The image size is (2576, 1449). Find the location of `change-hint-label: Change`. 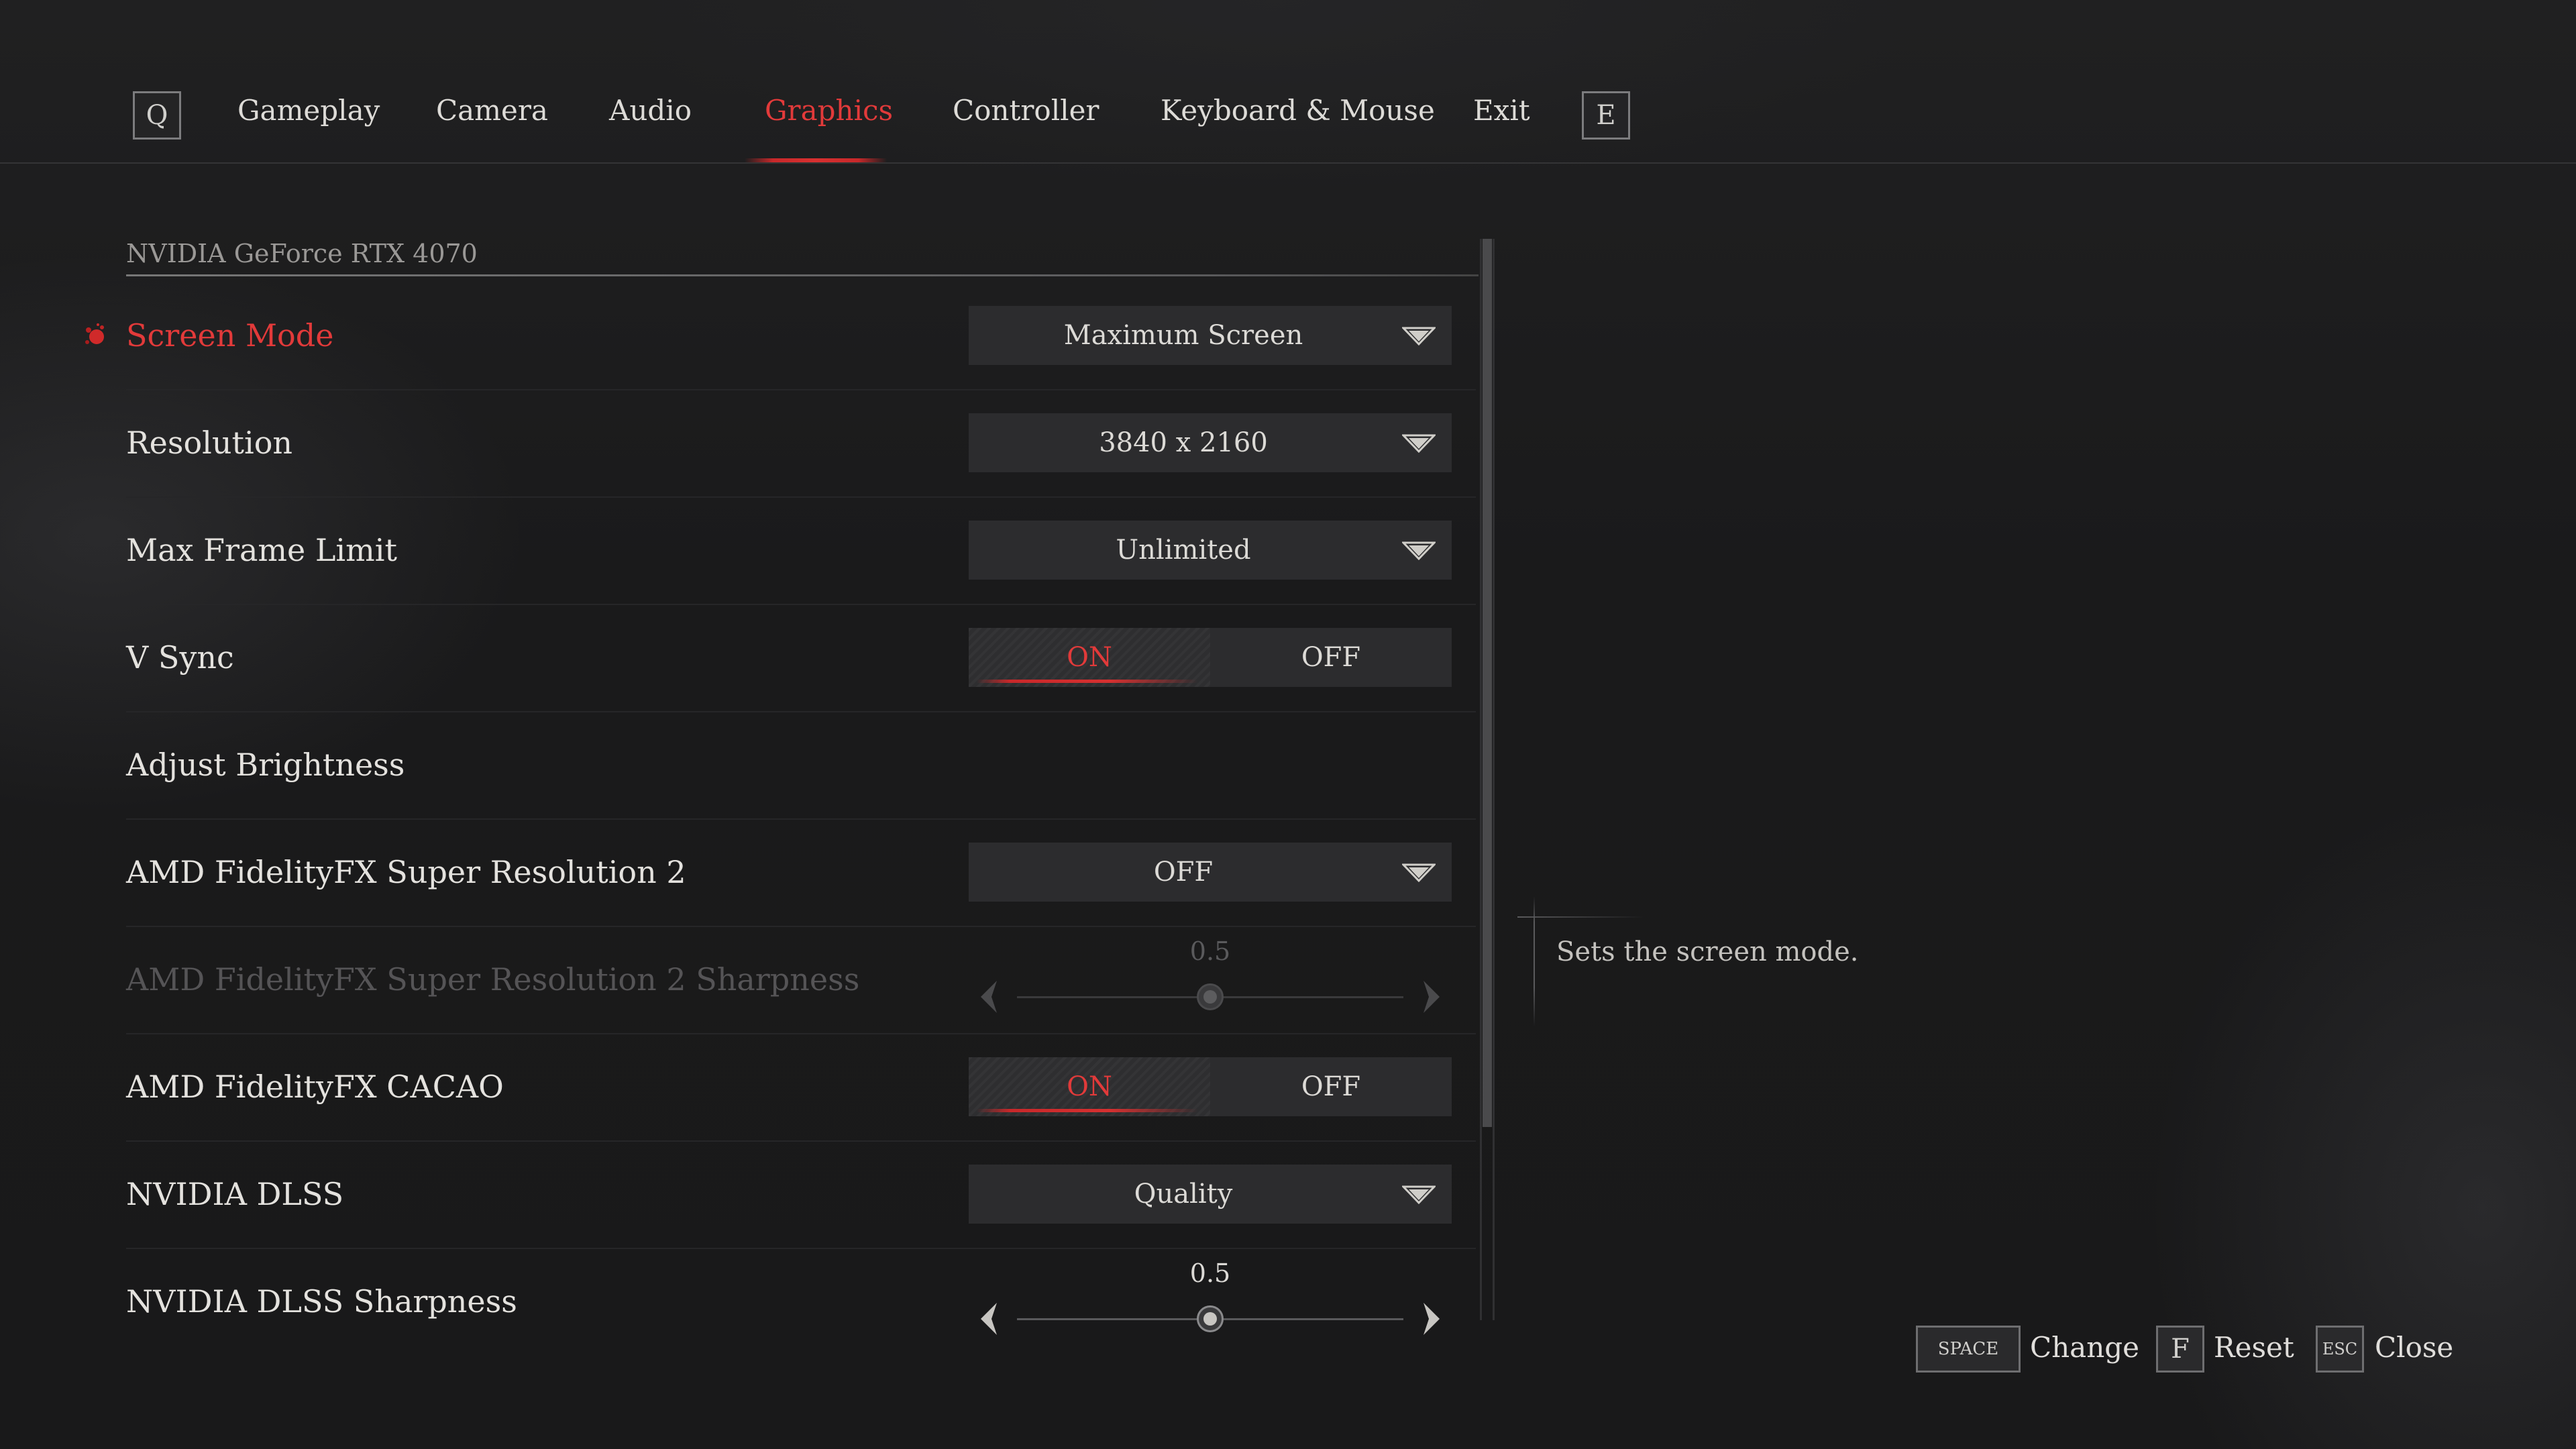

change-hint-label: Change is located at coordinates (2084, 1347).